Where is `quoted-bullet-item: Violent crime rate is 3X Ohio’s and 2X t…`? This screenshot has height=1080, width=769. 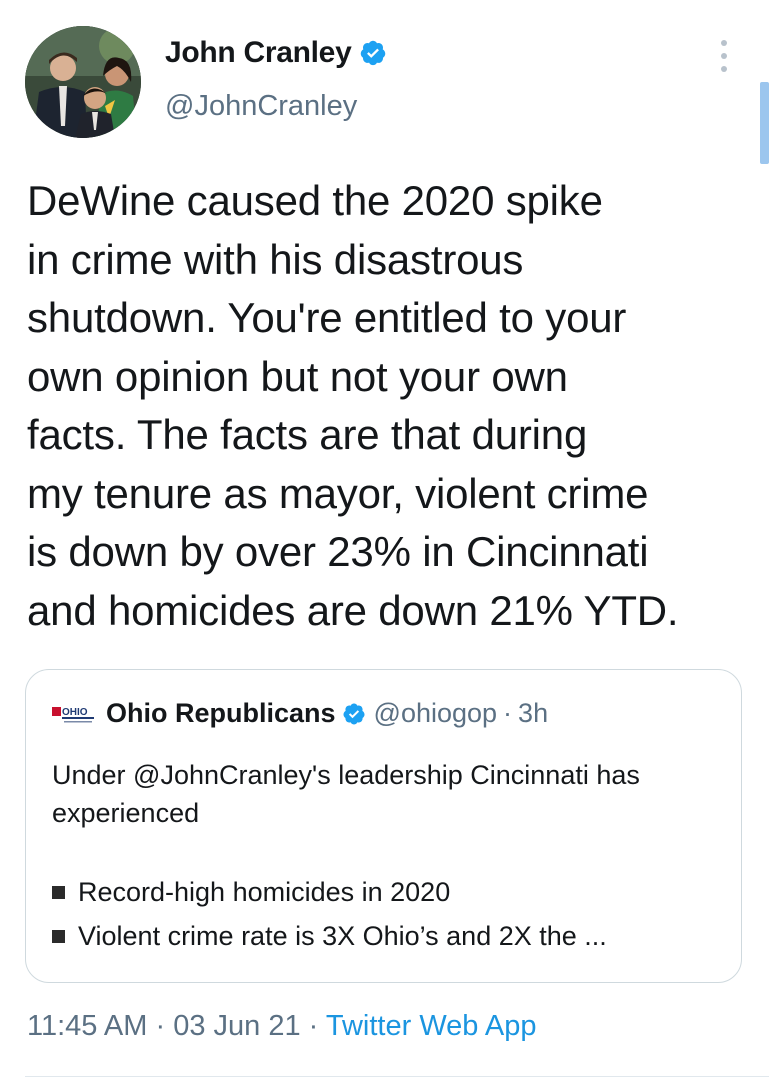 quoted-bullet-item: Violent crime rate is 3X Ohio’s and 2X t… is located at coordinates (392, 936).